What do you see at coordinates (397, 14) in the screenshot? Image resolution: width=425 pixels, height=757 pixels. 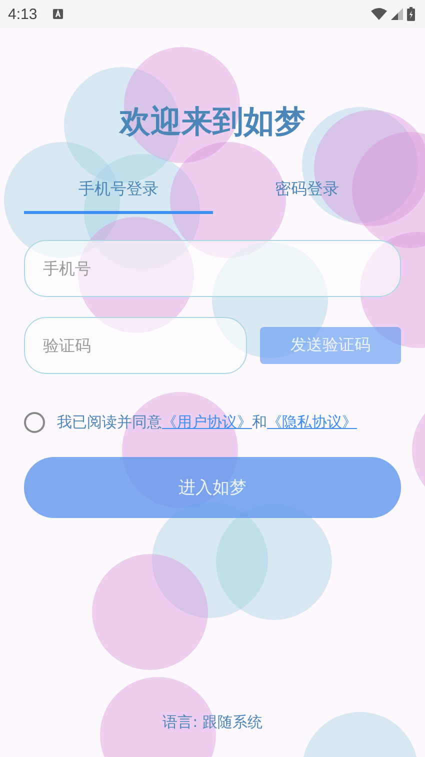 I see `signal-icon` at bounding box center [397, 14].